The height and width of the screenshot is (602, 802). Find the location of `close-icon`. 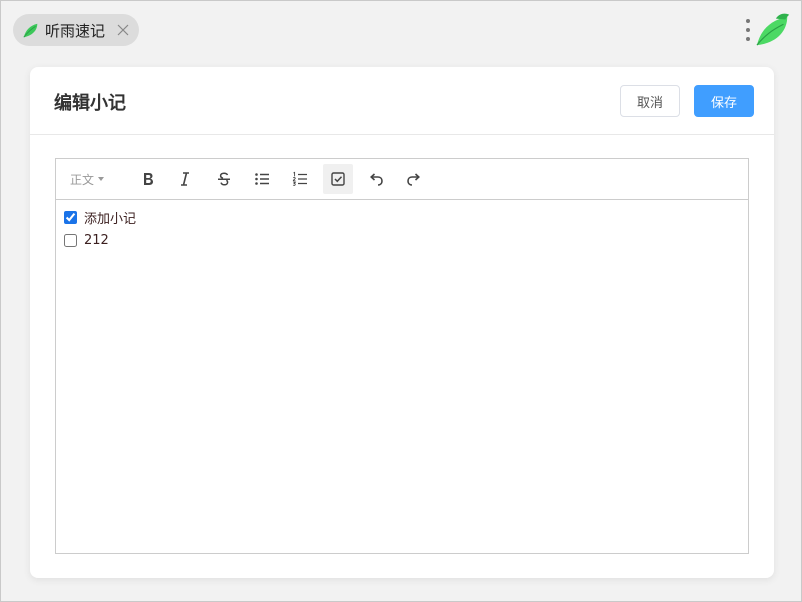

close-icon is located at coordinates (123, 30).